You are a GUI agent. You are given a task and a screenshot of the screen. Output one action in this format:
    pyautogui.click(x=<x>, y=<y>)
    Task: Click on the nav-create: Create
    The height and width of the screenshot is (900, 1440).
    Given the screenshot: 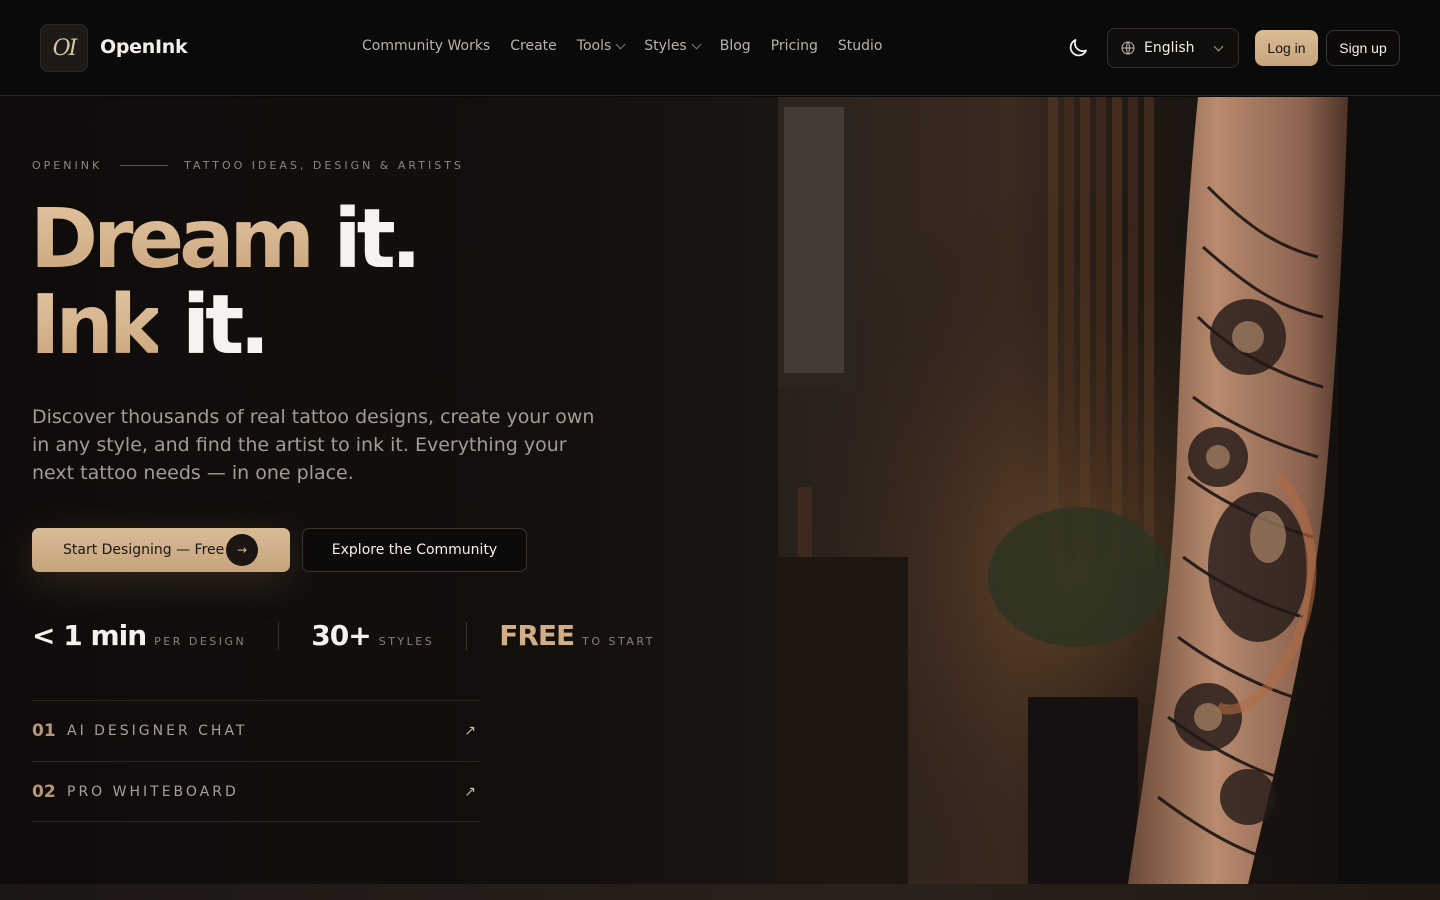 What is the action you would take?
    pyautogui.click(x=533, y=46)
    